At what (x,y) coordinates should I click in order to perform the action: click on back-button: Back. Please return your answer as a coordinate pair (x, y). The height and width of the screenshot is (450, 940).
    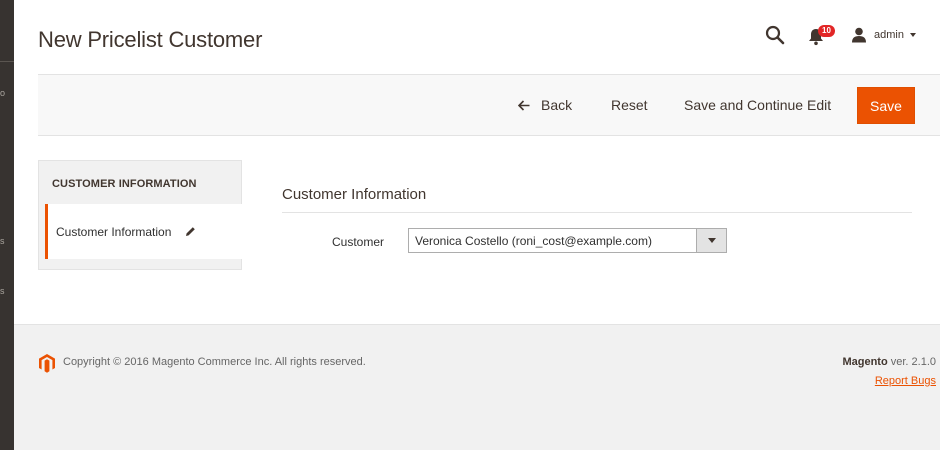
    Looking at the image, I should click on (545, 105).